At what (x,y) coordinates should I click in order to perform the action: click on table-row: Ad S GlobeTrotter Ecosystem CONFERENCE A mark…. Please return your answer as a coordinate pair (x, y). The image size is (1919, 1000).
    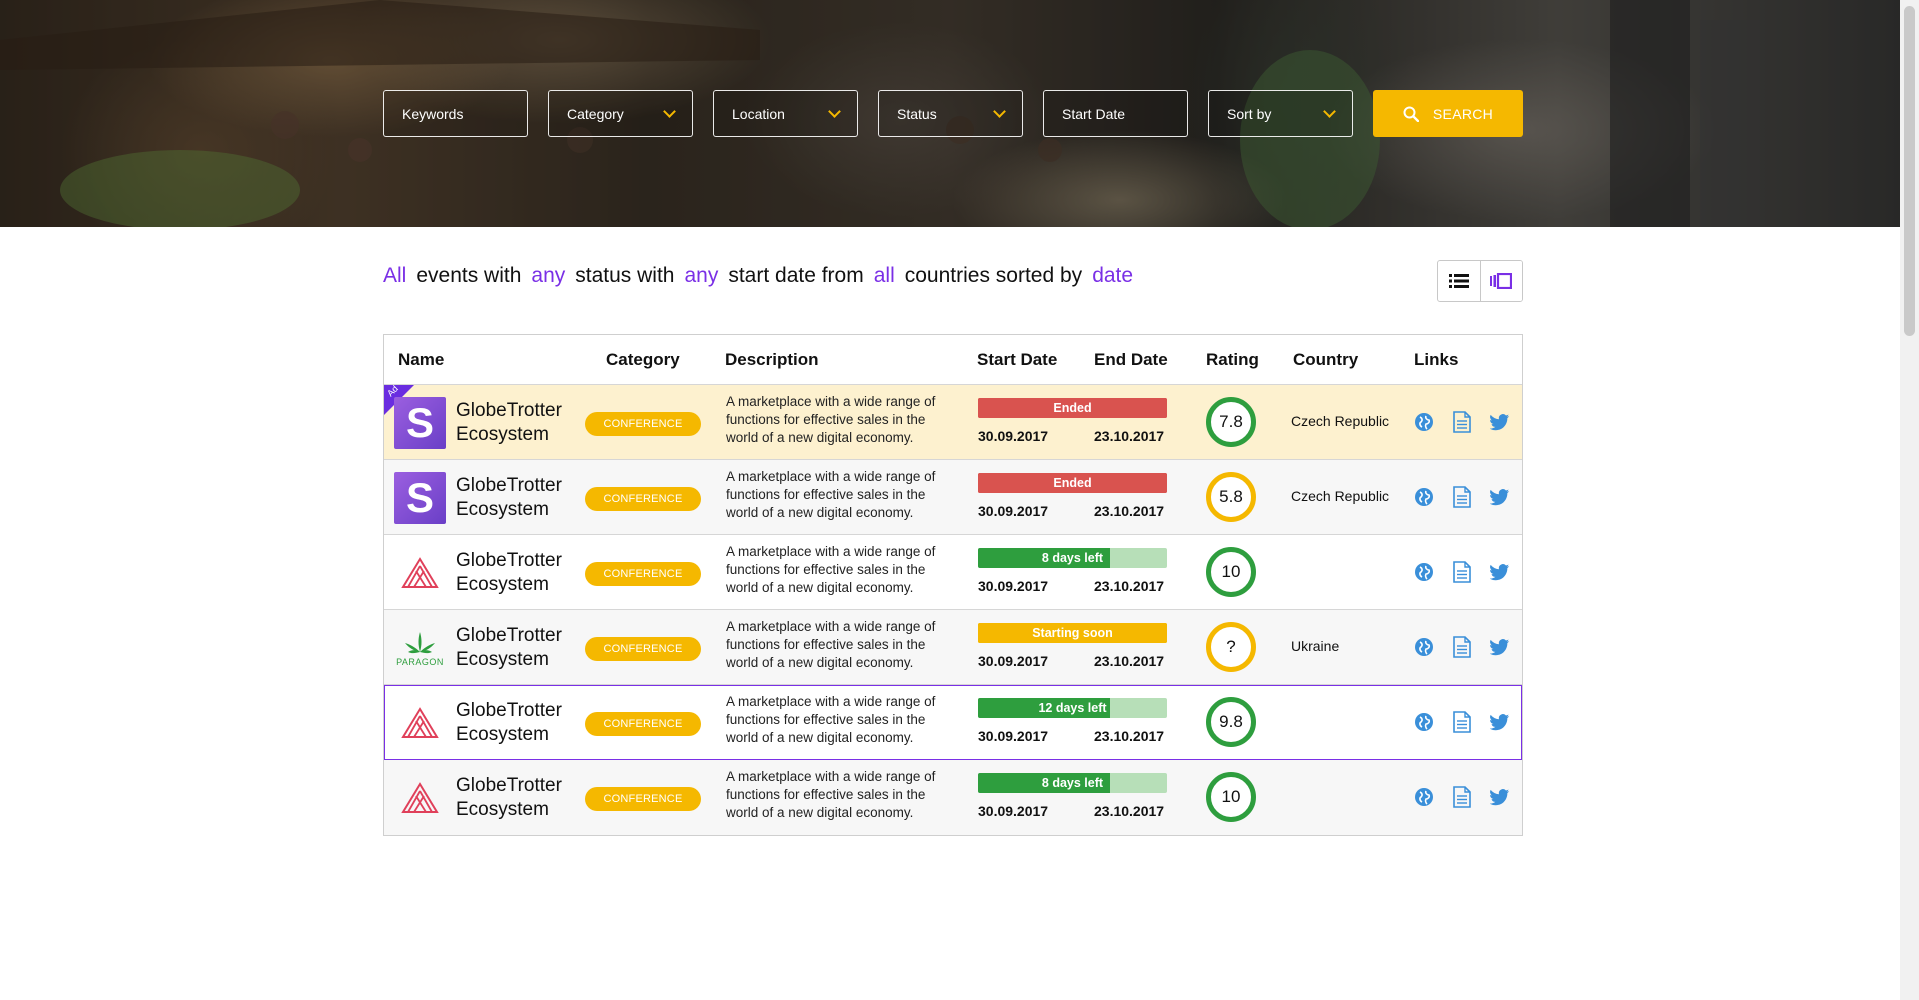
    Looking at the image, I should click on (953, 422).